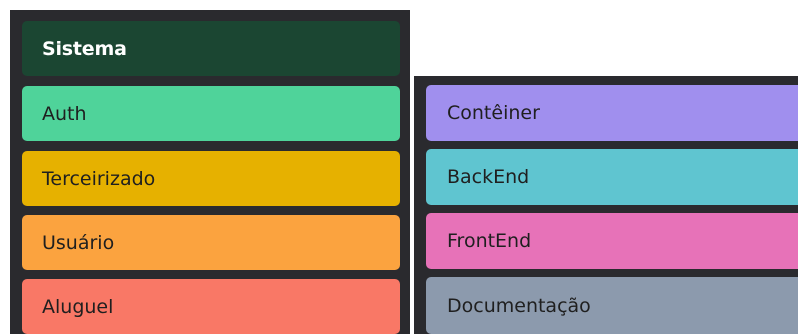  I want to click on list-item-label: Auth, so click(64, 113).